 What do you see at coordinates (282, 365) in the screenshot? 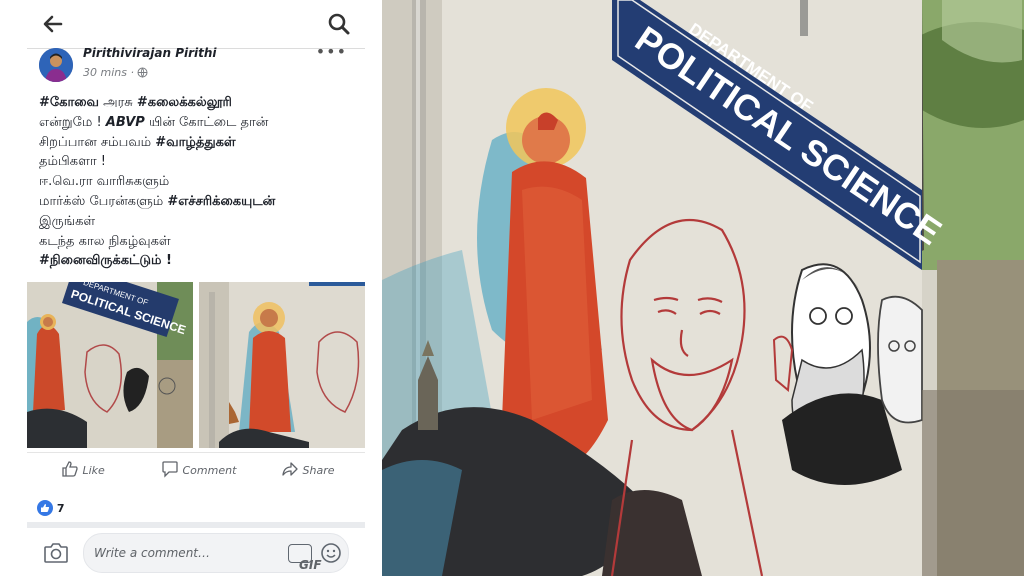
I see `post-photo` at bounding box center [282, 365].